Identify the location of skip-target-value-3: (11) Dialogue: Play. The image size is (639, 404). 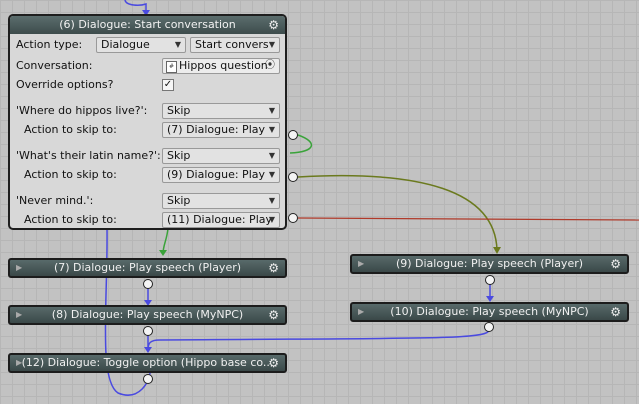
(219, 219).